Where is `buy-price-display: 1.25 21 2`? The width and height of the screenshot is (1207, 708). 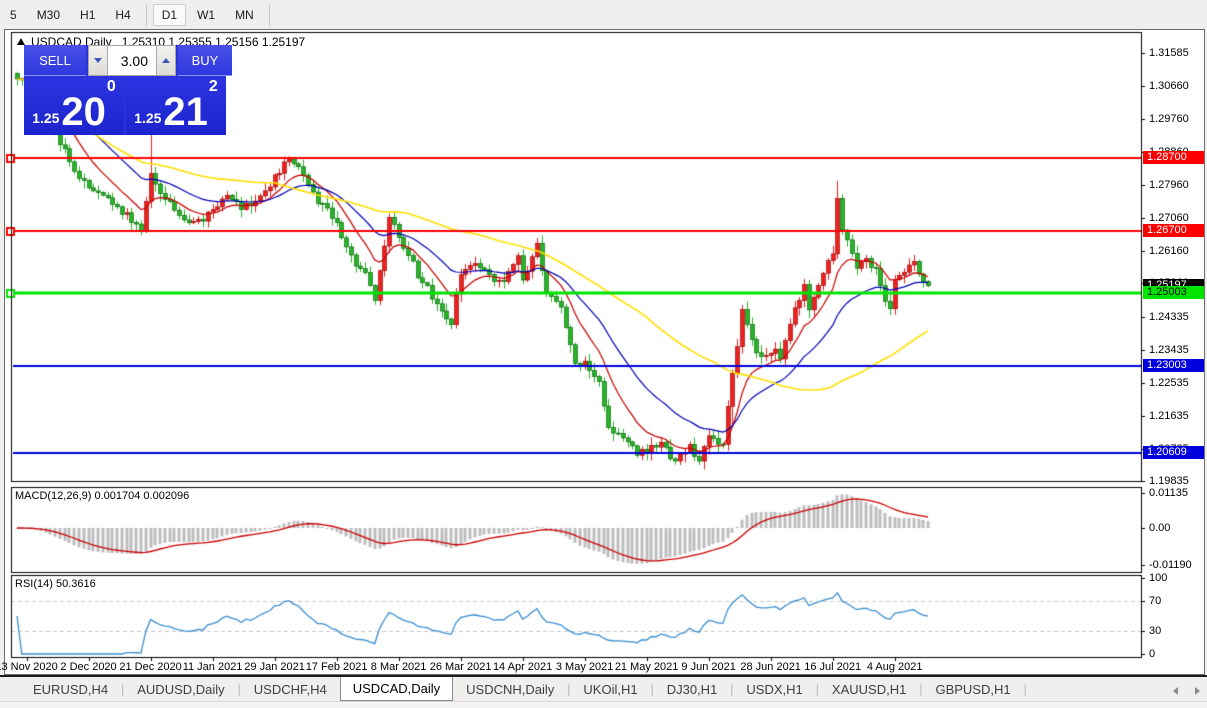
buy-price-display: 1.25 21 2 is located at coordinates (176, 106).